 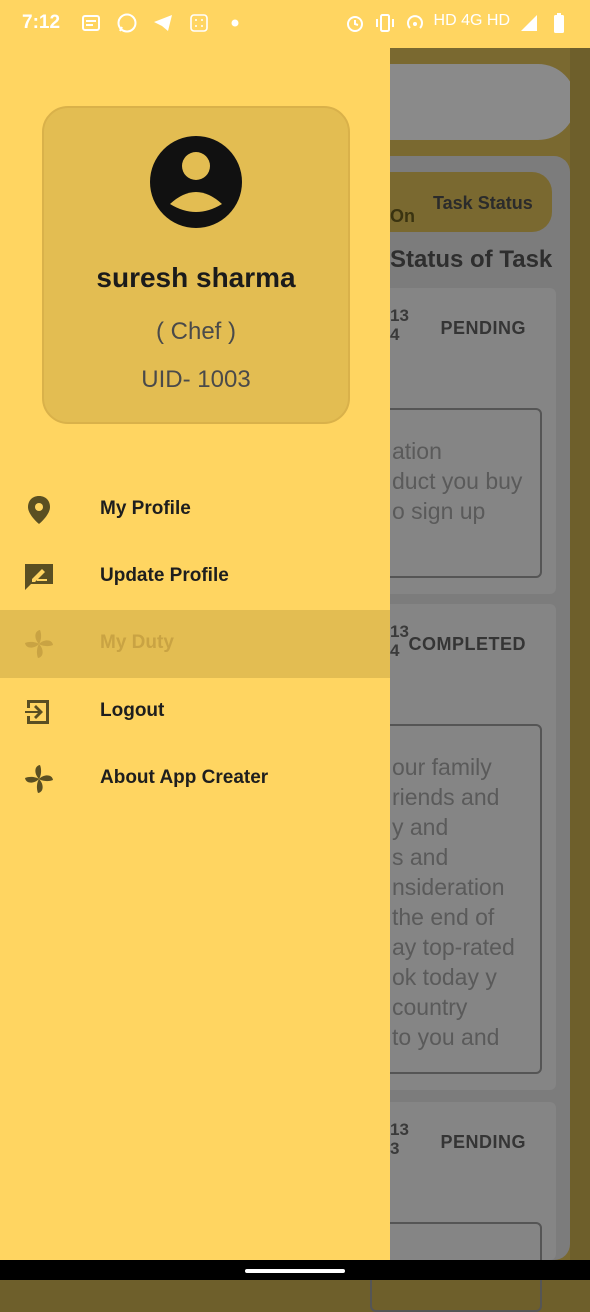 I want to click on profile-uid: UID- 1003, so click(x=196, y=379).